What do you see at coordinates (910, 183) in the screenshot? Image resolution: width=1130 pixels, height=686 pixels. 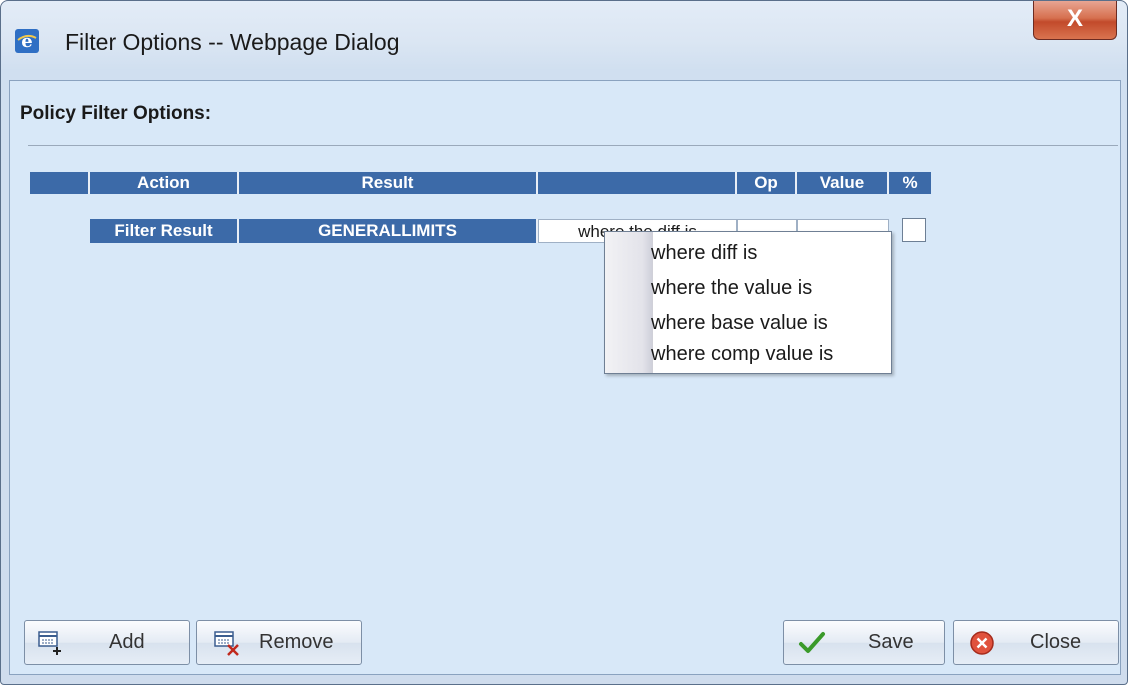 I see `header-percent: %` at bounding box center [910, 183].